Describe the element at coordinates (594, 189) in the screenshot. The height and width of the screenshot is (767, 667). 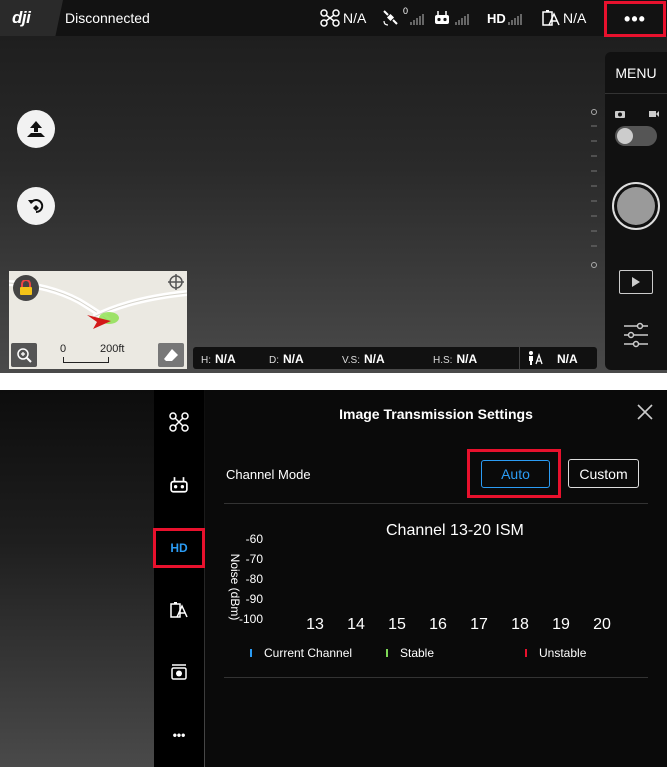
I see `zoom-scale` at that location.